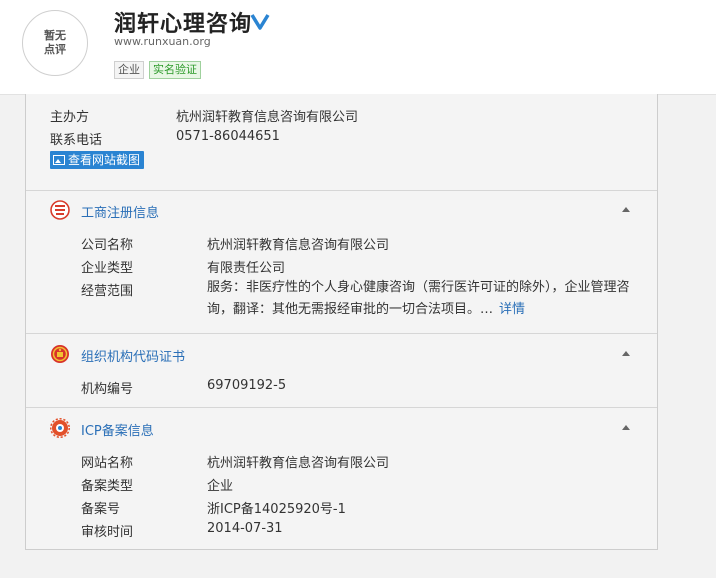  I want to click on company-type-value: 有限责任公司, so click(246, 268).